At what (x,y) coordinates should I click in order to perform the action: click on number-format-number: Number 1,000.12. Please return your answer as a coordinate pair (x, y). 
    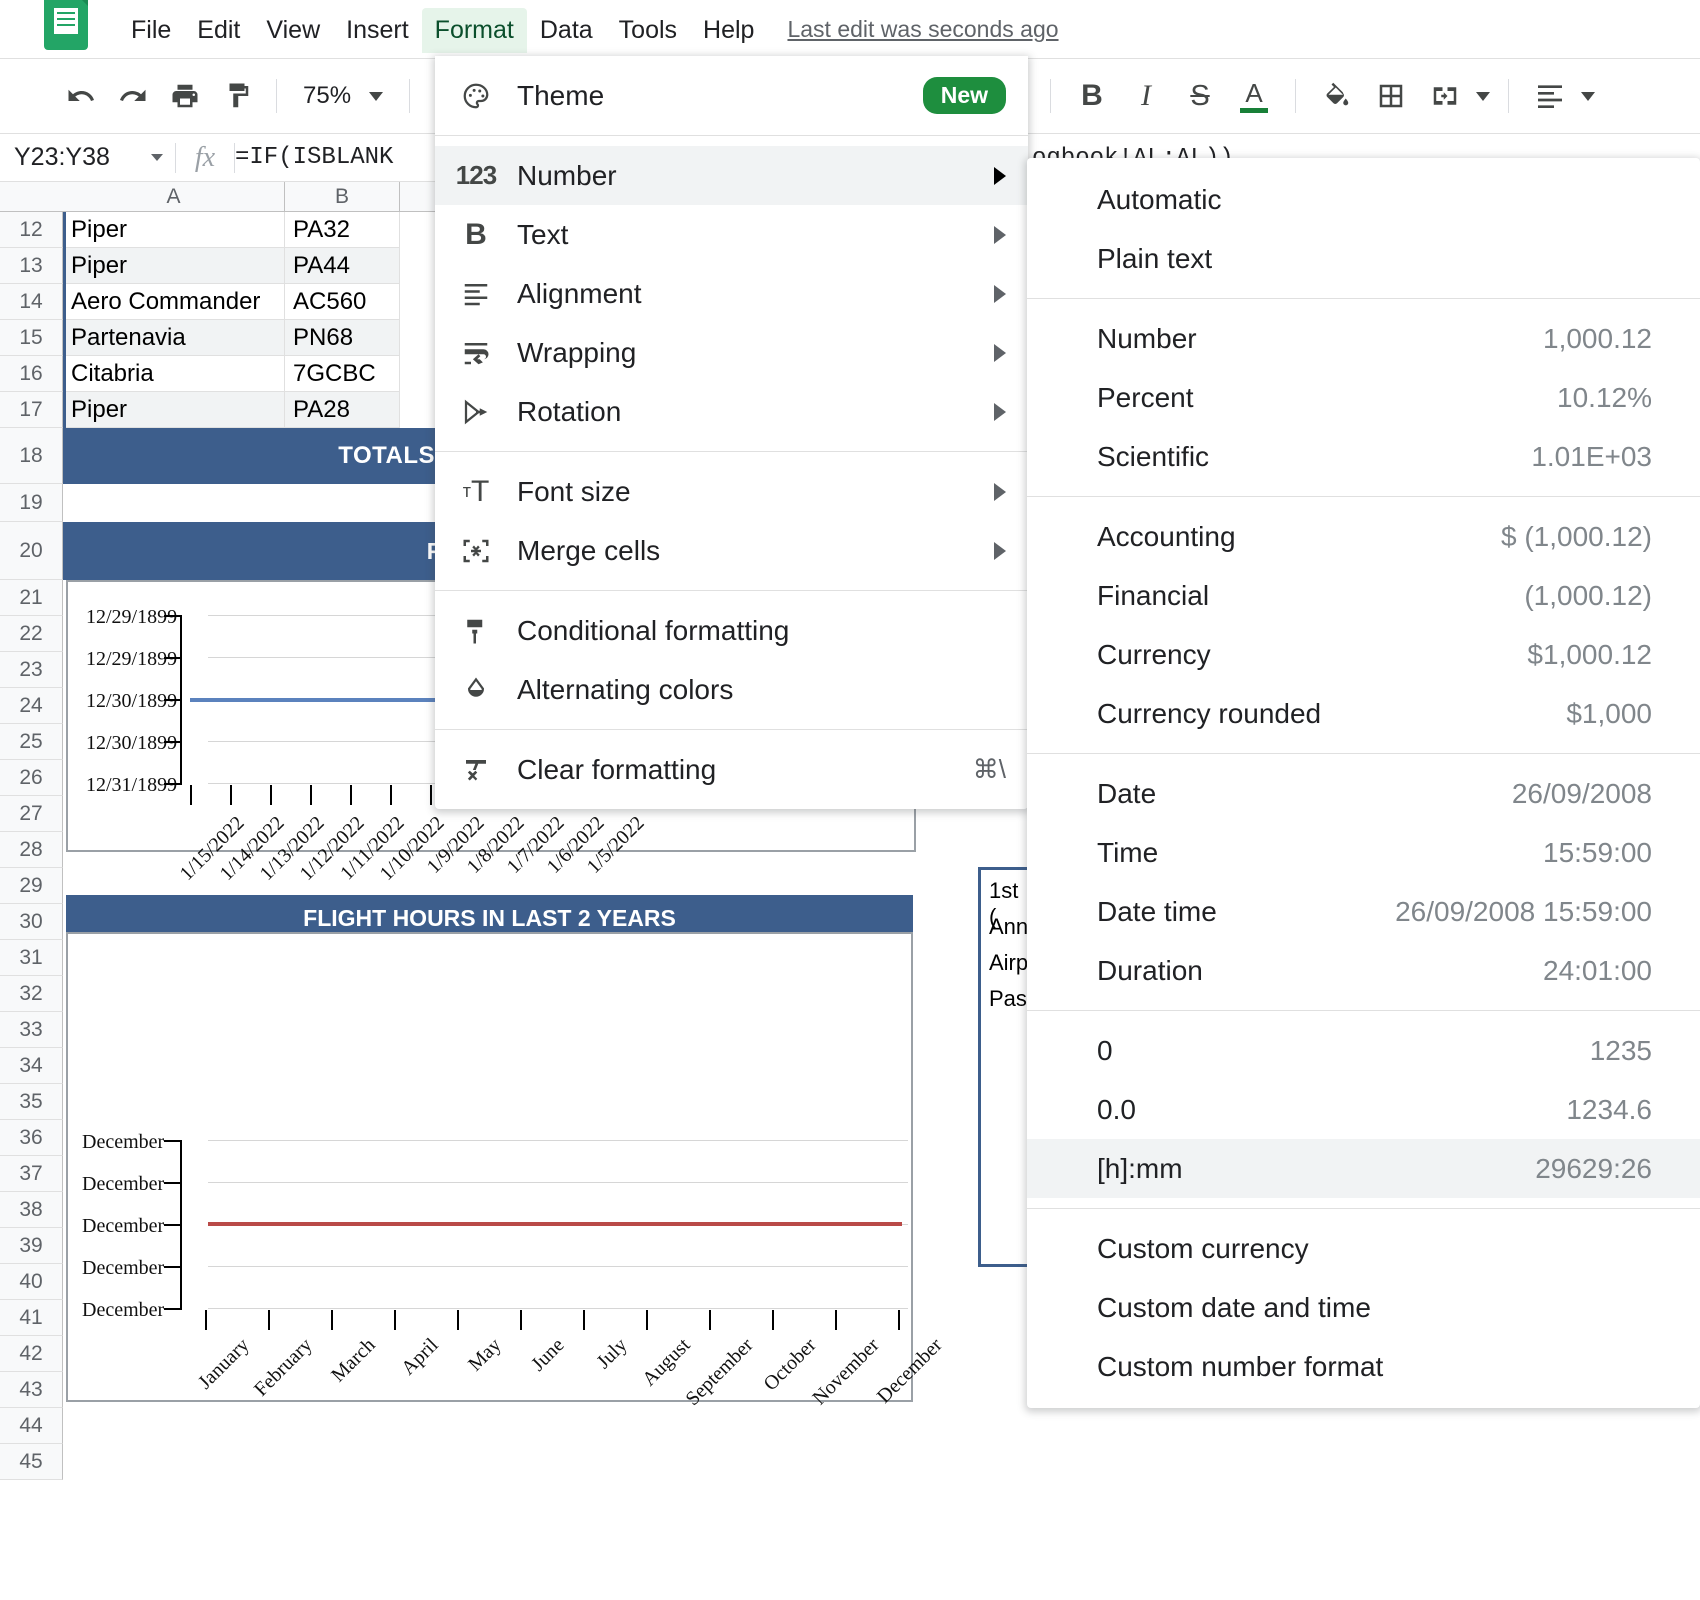
    Looking at the image, I should click on (1363, 338).